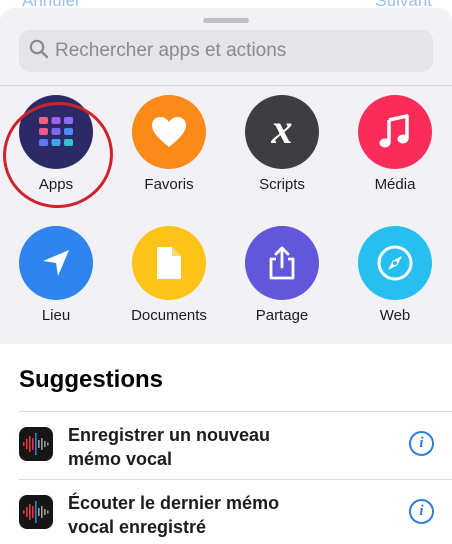  I want to click on category-label: Partage, so click(282, 315).